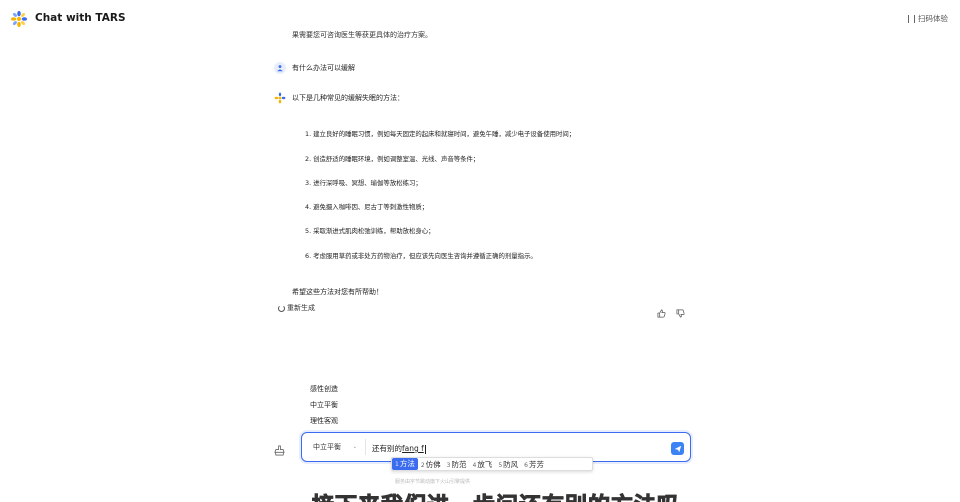  What do you see at coordinates (337, 292) in the screenshot?
I see `bot-closing-text: 希望这些方法对您有所帮助！` at bounding box center [337, 292].